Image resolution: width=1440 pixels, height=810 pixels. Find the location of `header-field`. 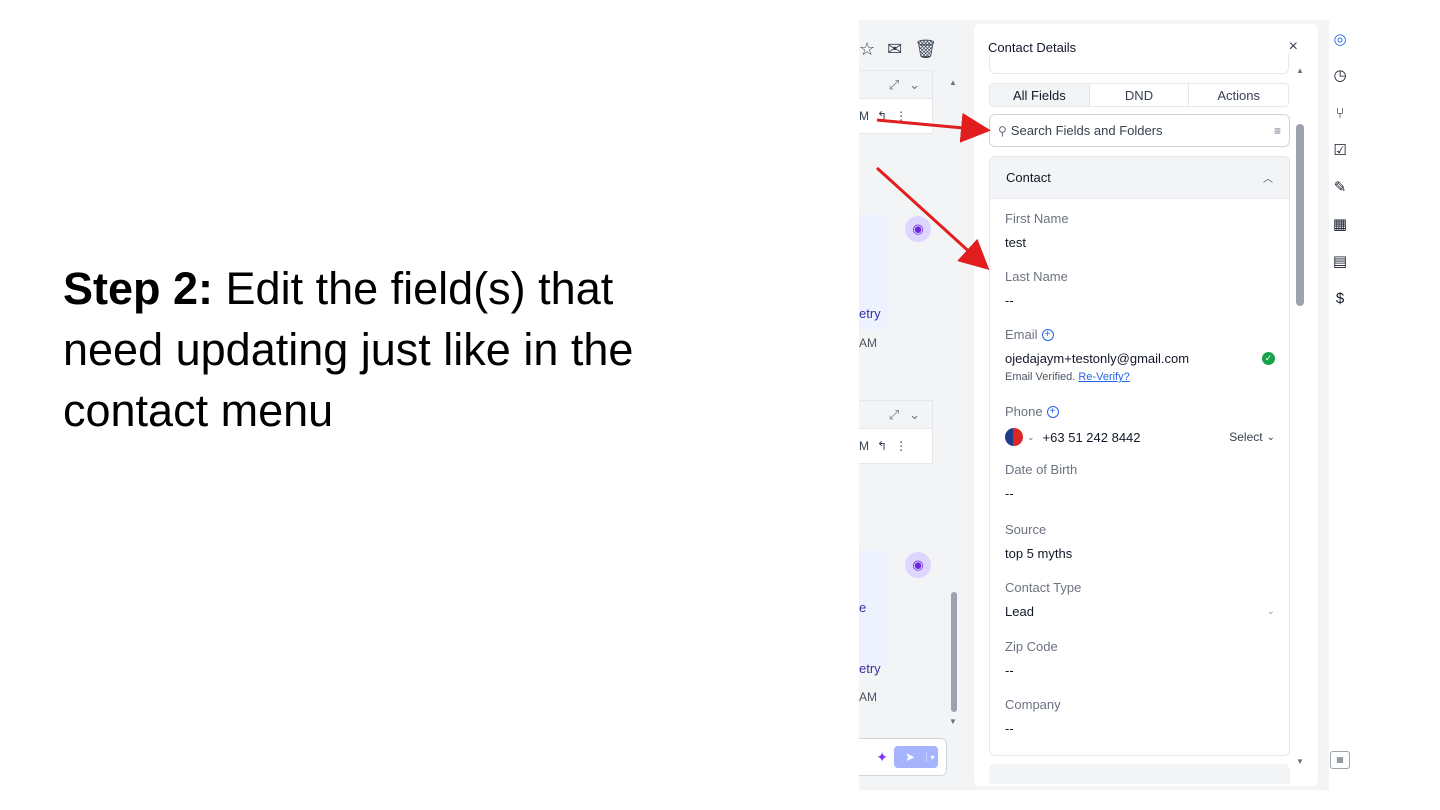

header-field is located at coordinates (1139, 64).